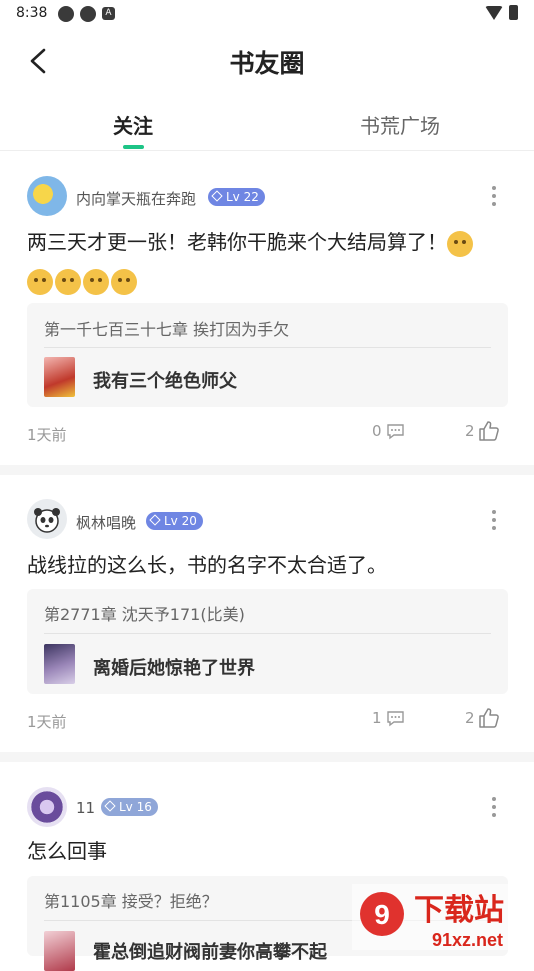  What do you see at coordinates (267, 641) in the screenshot?
I see `book-card: 第2771章 沈天予171(比美) 离婚后她惊艳了世界` at bounding box center [267, 641].